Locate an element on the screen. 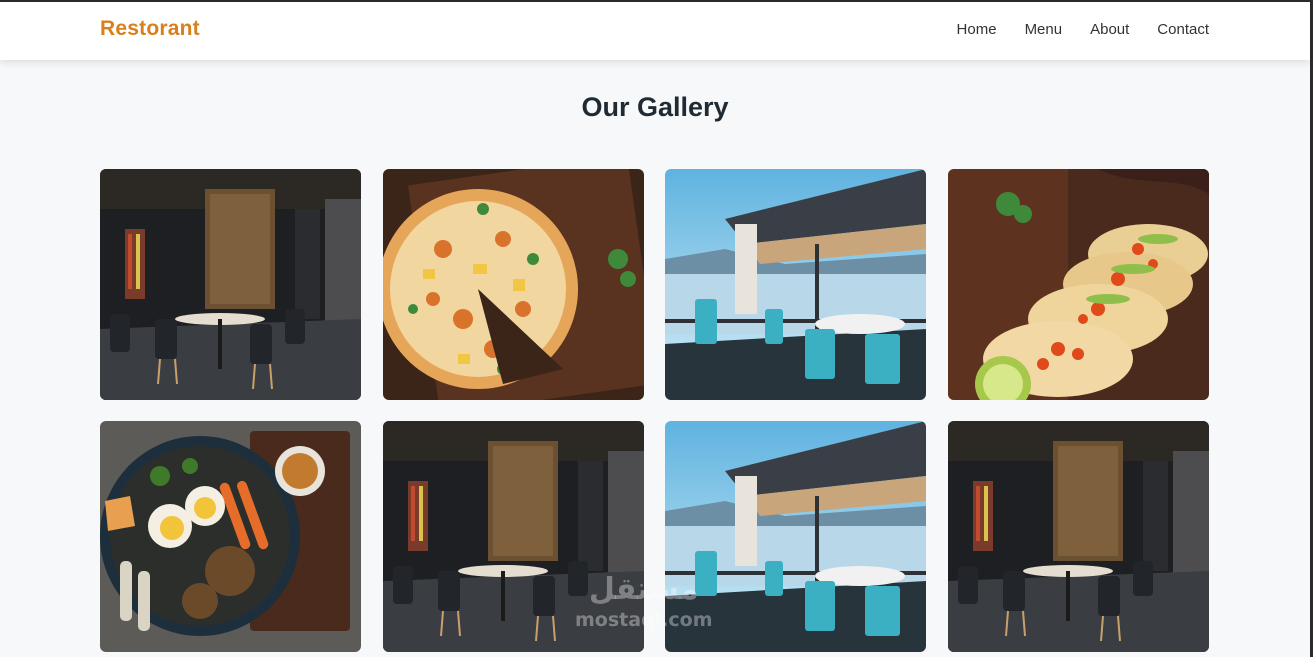 The image size is (1313, 657). nav-home: Home is located at coordinates (977, 29).